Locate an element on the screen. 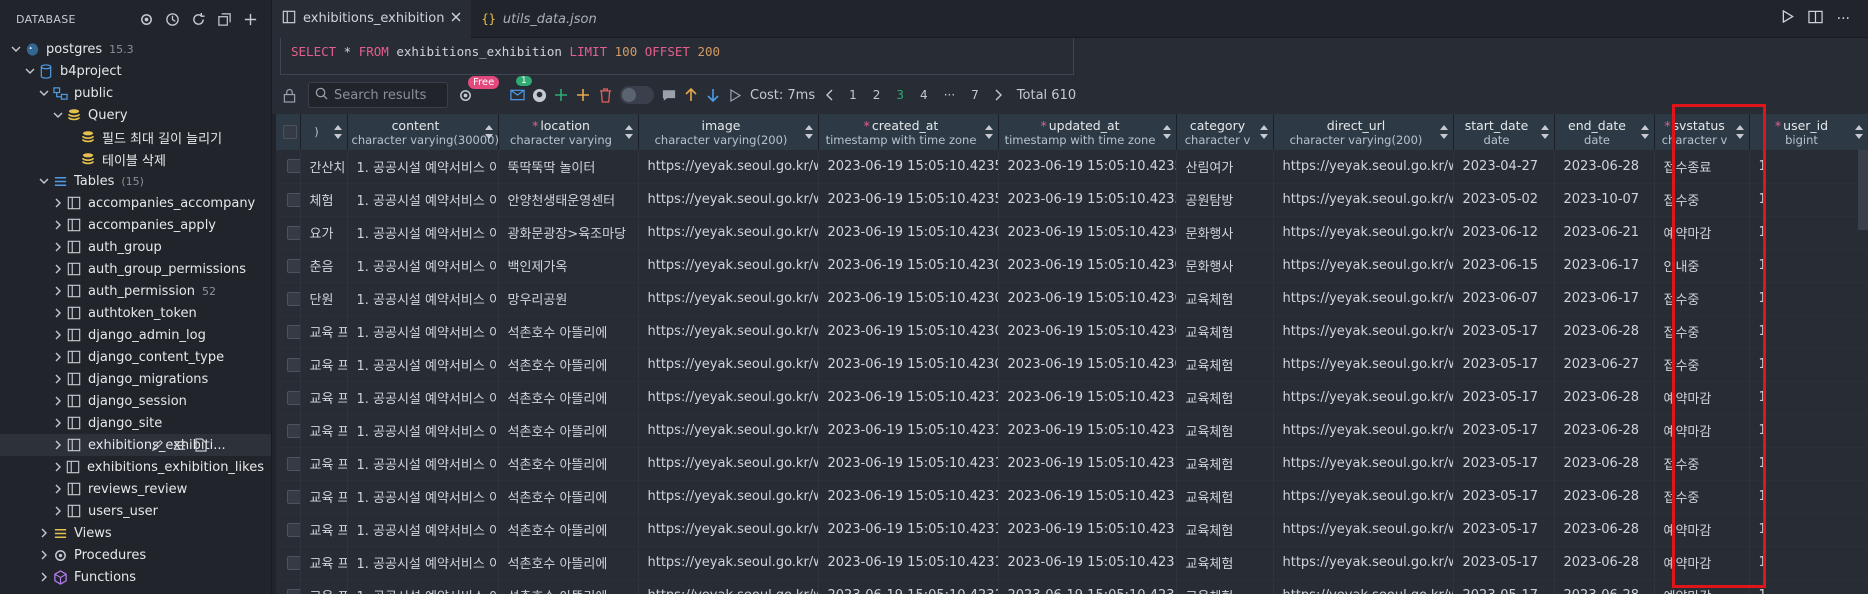  gear-icon is located at coordinates (146, 19).